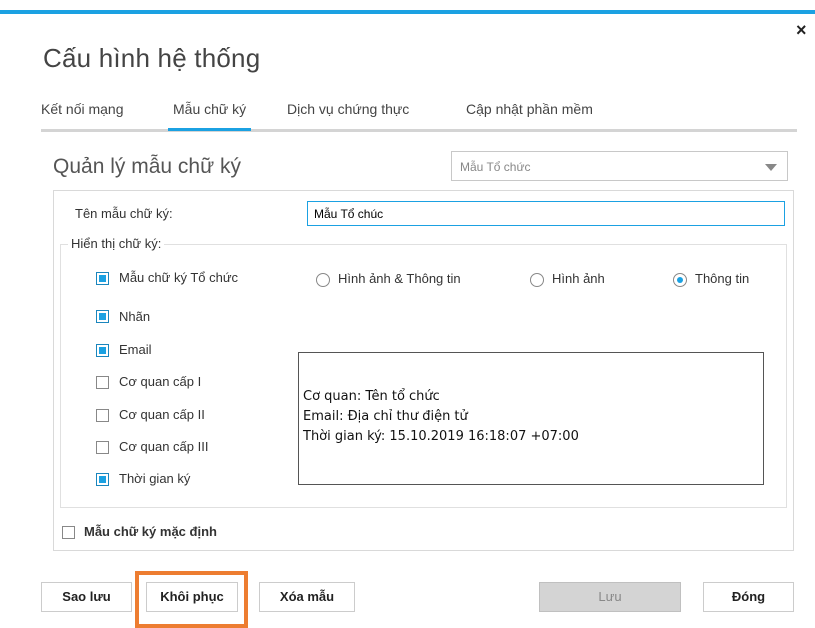  Describe the element at coordinates (385, 416) in the screenshot. I see `preview-line-email: Email: Địa chỉ thư điện tử` at that location.